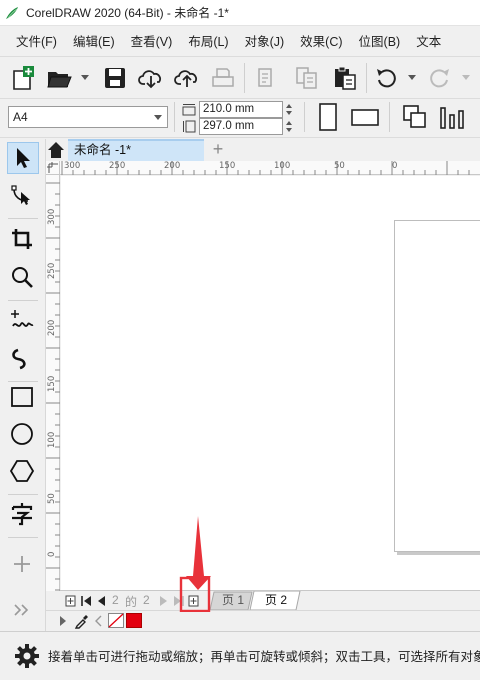 Image resolution: width=480 pixels, height=680 pixels. I want to click on window-title: CorelDRAW 2020 (64-Bit) - 未命名 -1*, so click(127, 13).